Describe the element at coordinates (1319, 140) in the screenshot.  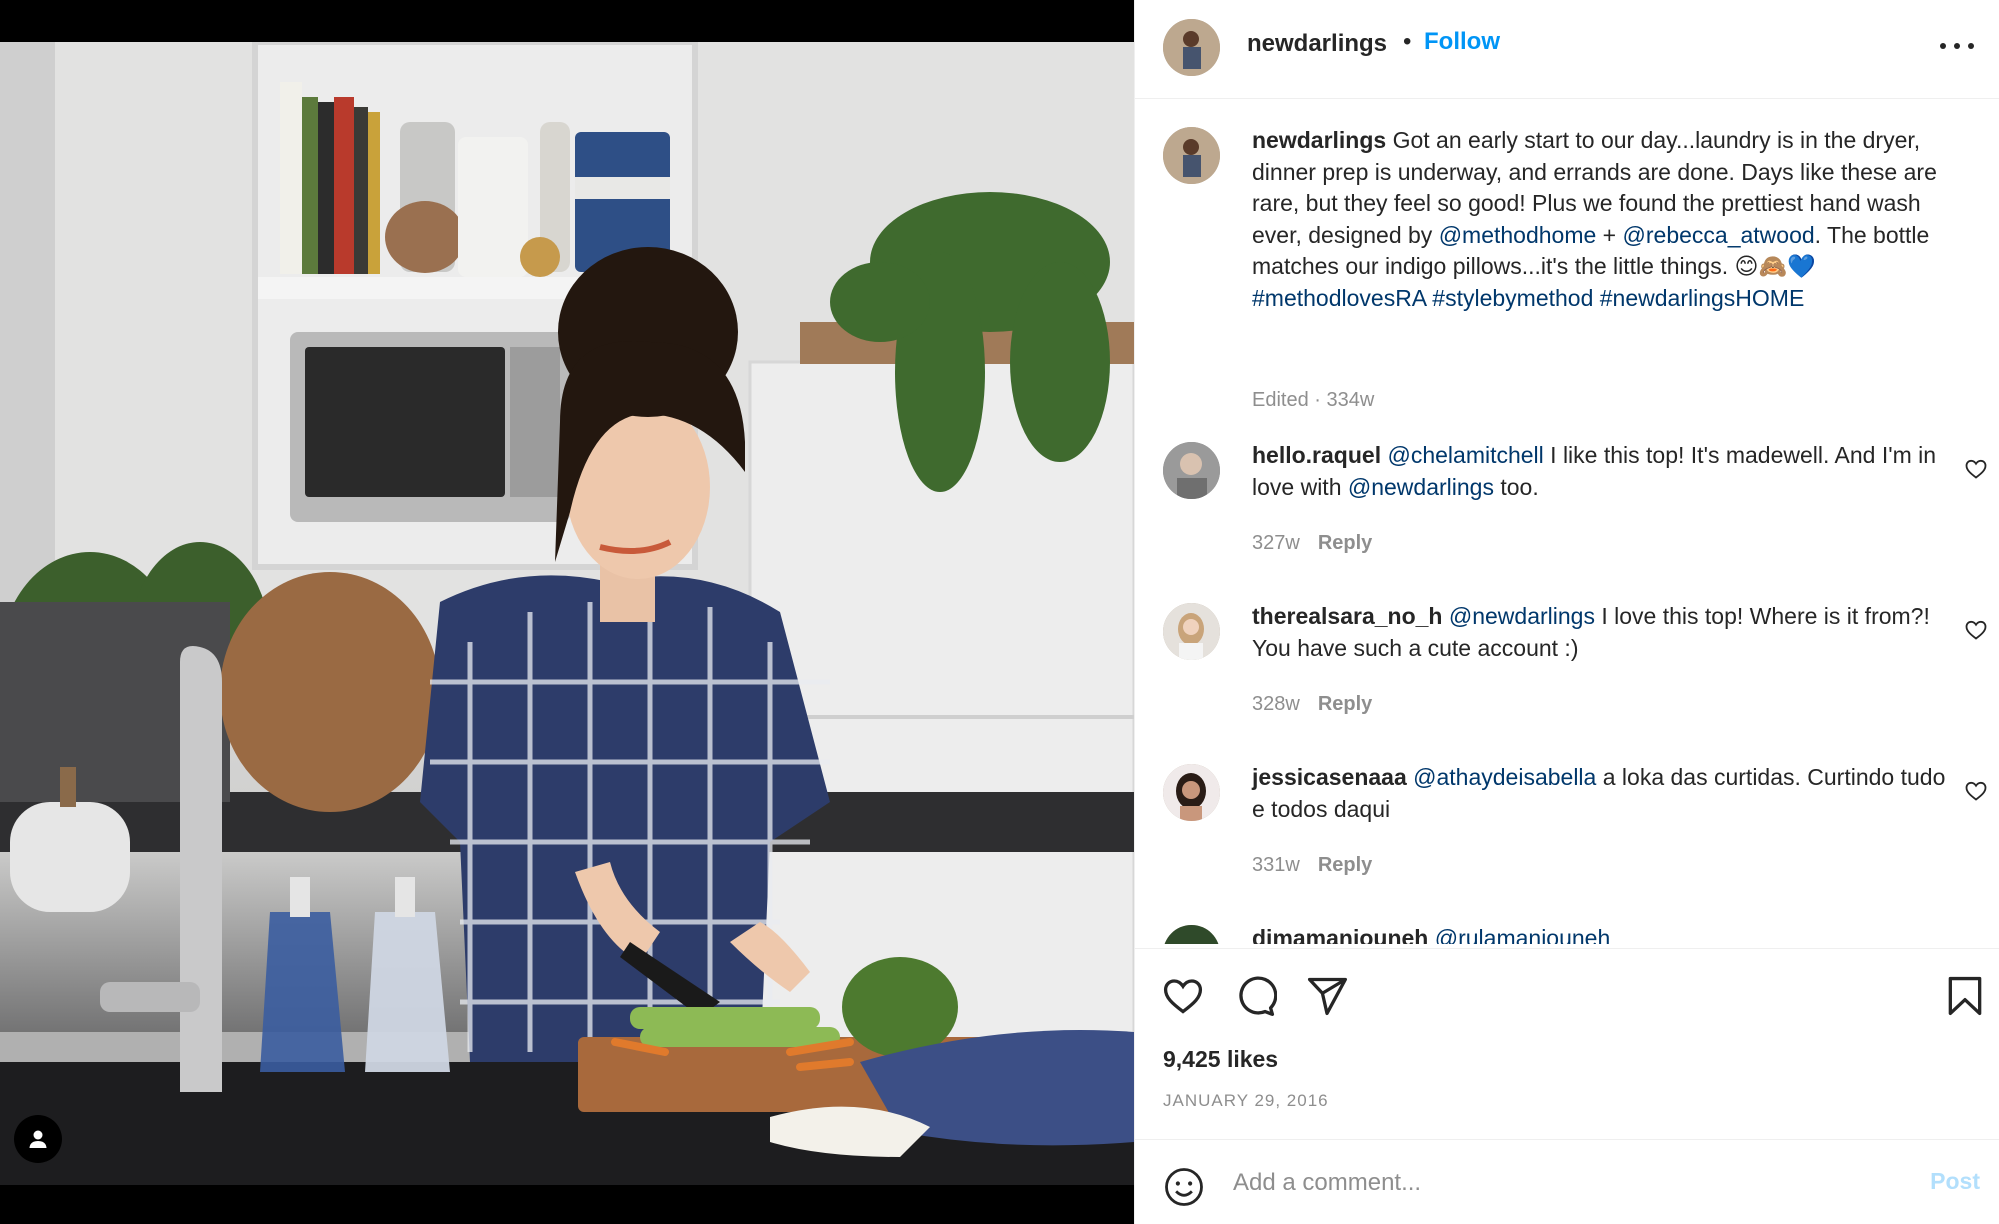
I see `caption-username: newdarlings` at that location.